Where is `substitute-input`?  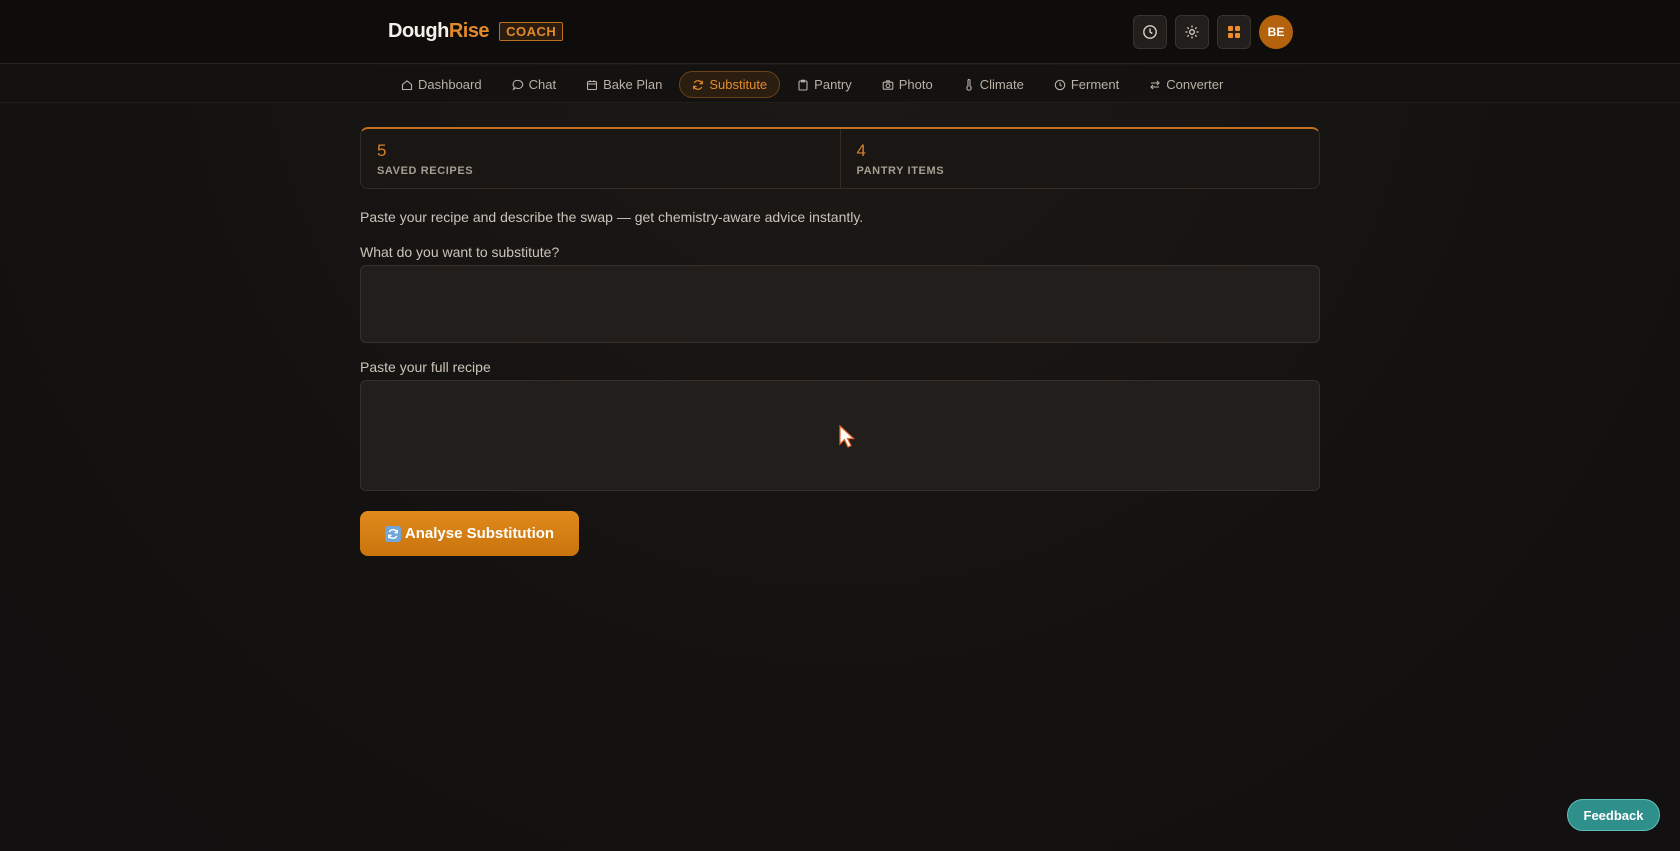 substitute-input is located at coordinates (840, 304).